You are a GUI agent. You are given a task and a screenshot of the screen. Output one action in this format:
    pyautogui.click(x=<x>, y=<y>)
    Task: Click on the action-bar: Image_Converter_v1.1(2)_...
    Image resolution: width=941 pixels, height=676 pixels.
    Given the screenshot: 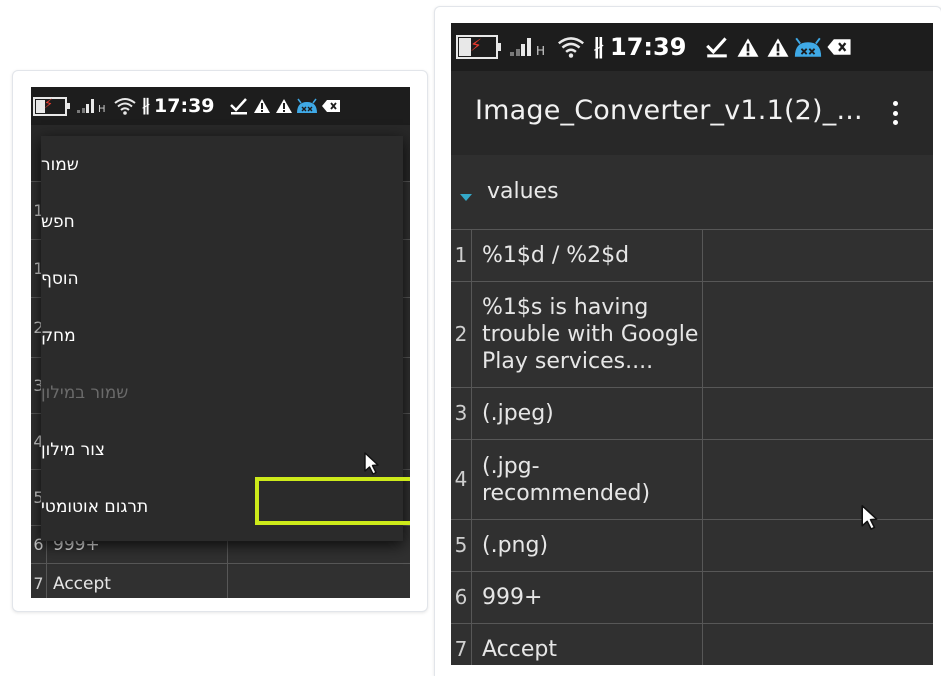 What is the action you would take?
    pyautogui.click(x=692, y=113)
    